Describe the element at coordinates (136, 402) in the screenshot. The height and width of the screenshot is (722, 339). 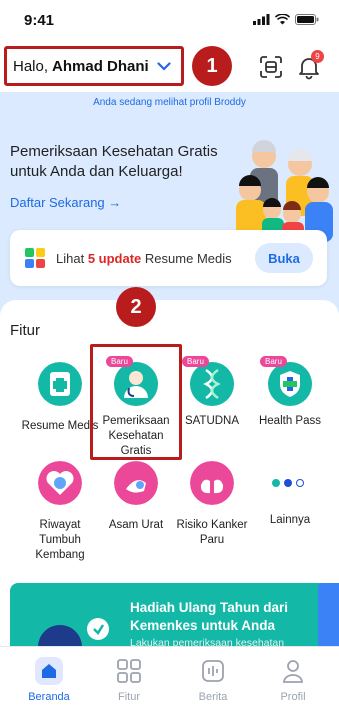
I see `highlight-box` at that location.